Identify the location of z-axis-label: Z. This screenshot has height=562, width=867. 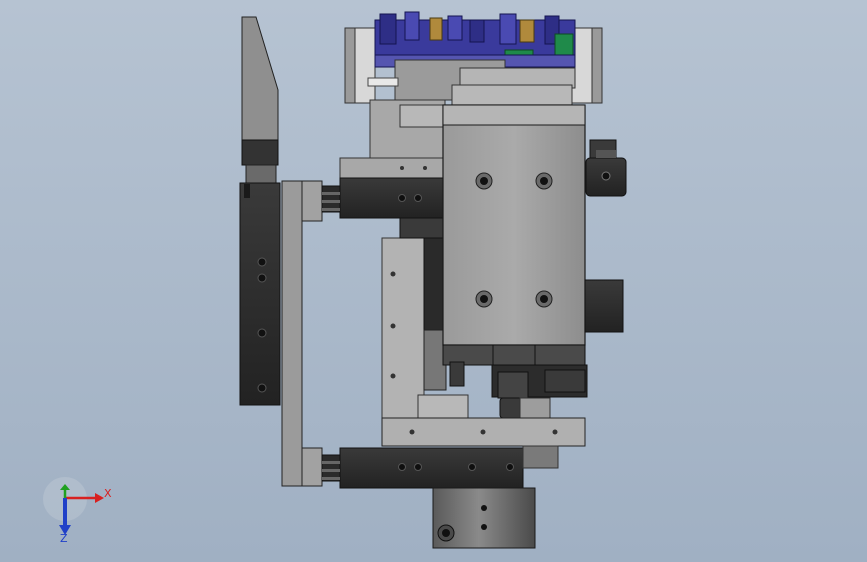
(64, 538).